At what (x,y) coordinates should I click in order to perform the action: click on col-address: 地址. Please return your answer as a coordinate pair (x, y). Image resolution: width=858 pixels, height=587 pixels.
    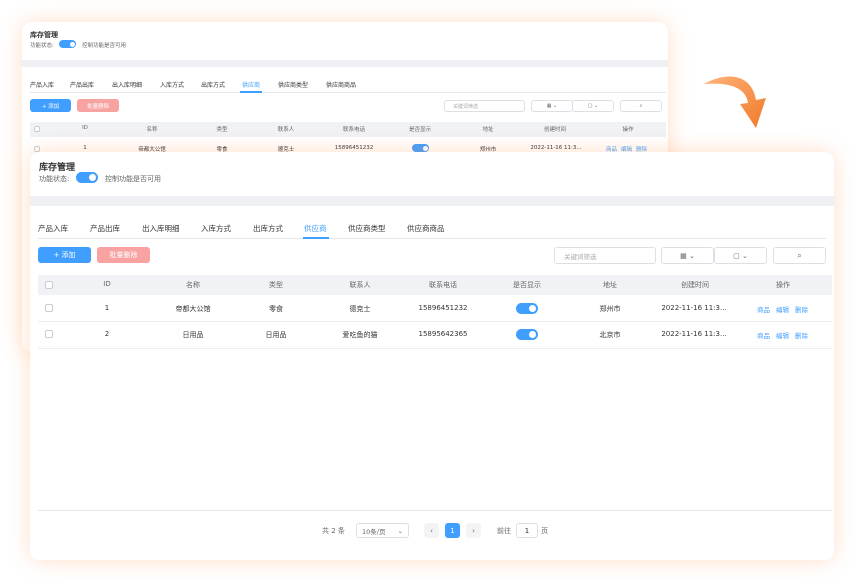
    Looking at the image, I should click on (488, 130).